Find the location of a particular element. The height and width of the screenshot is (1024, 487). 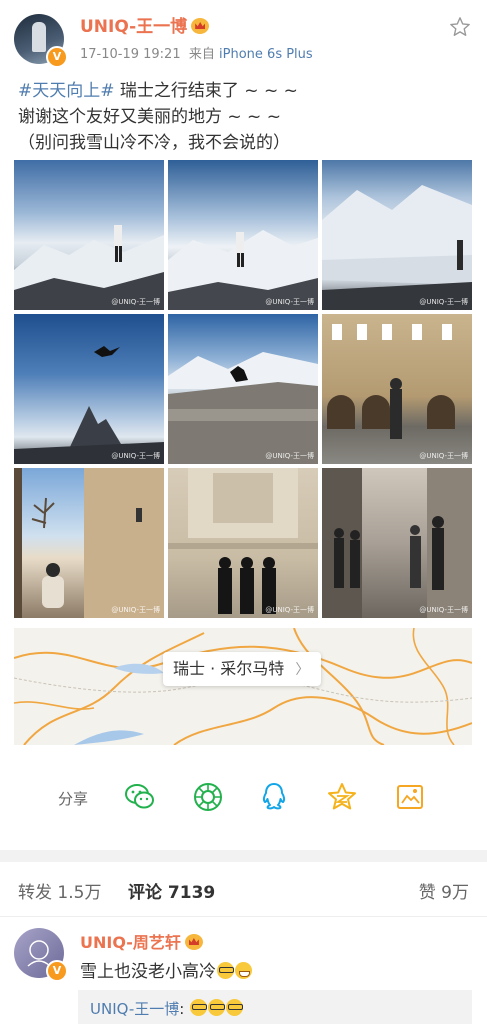

tab-likes-count: 9万 is located at coordinates (455, 893).